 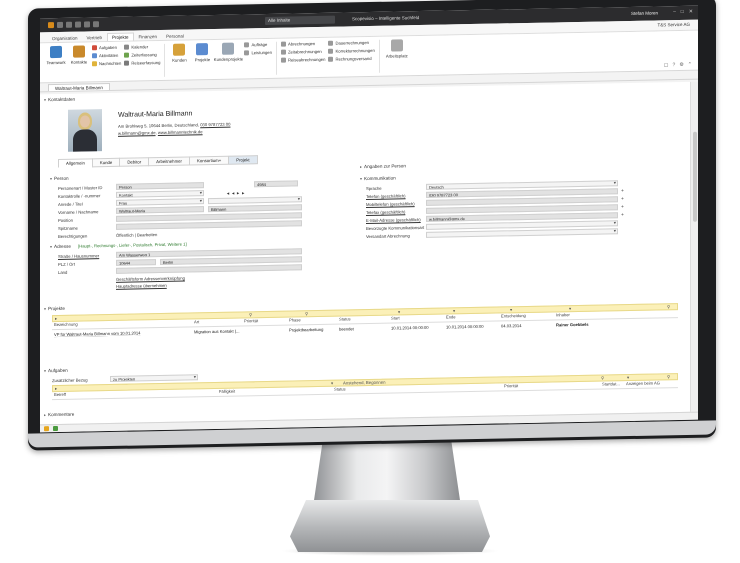 I want to click on kontaktrolle-select: Kontakt, so click(x=160, y=194).